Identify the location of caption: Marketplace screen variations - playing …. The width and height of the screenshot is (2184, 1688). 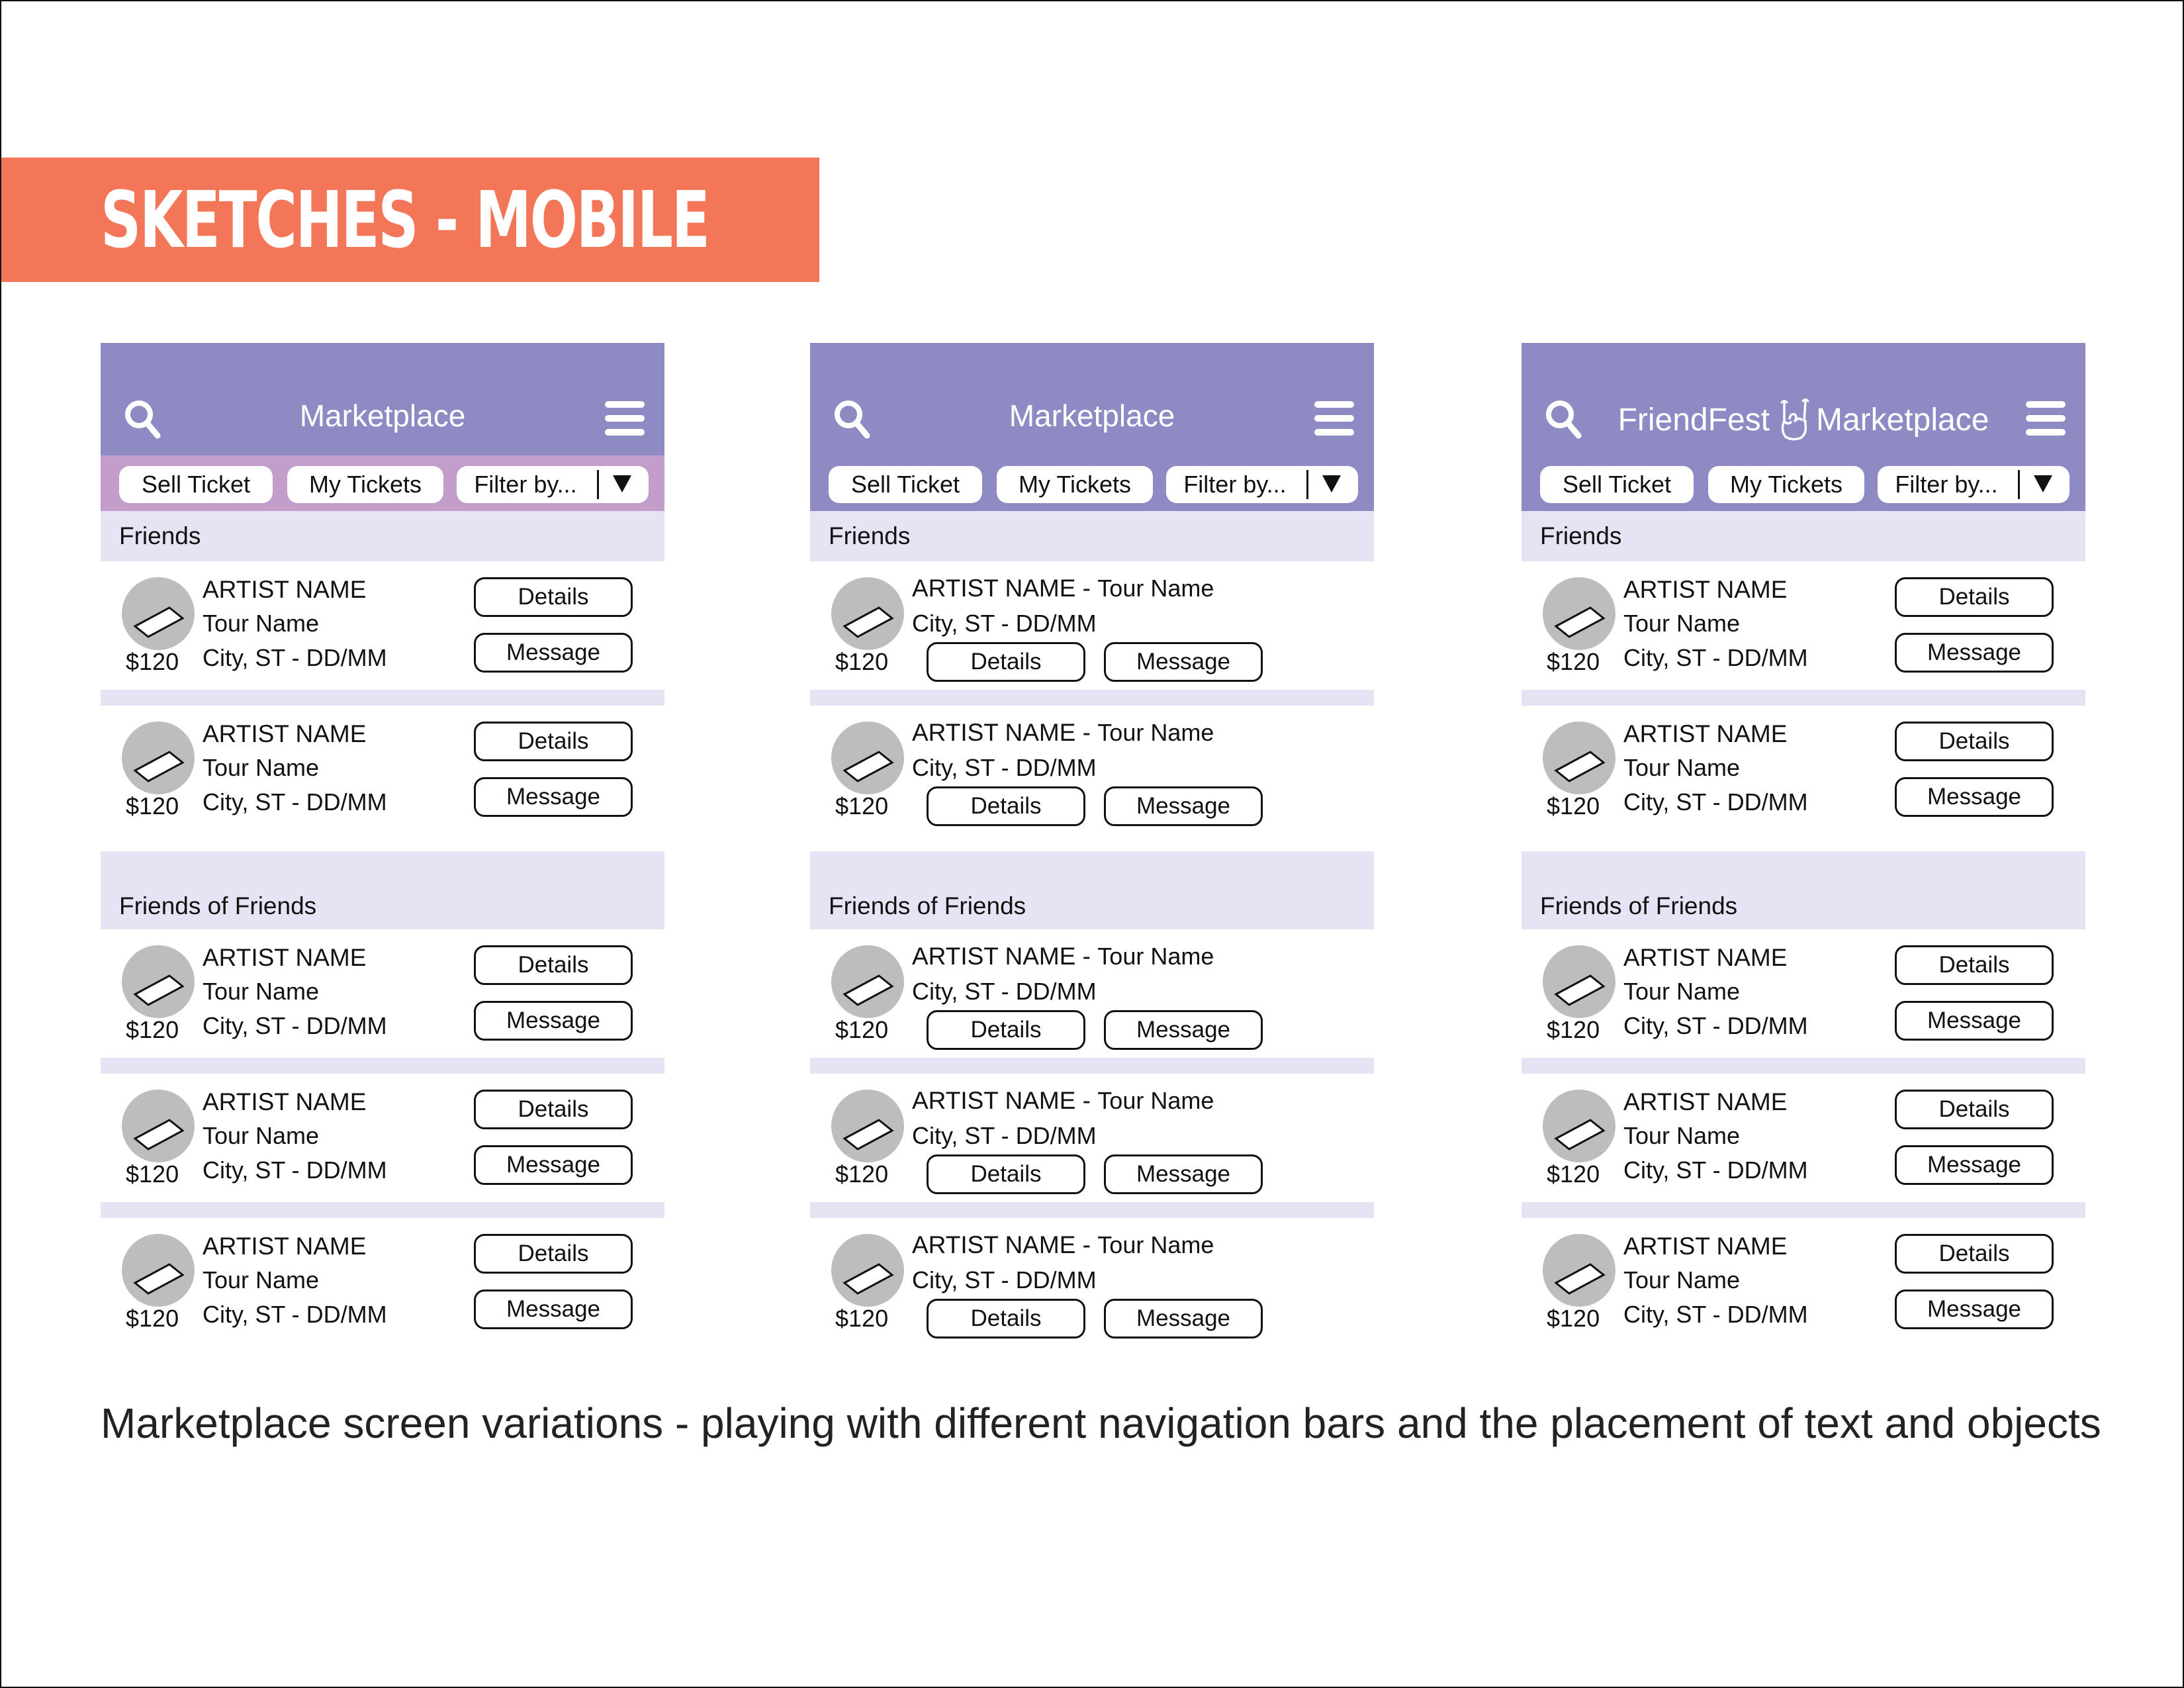
(1101, 1423).